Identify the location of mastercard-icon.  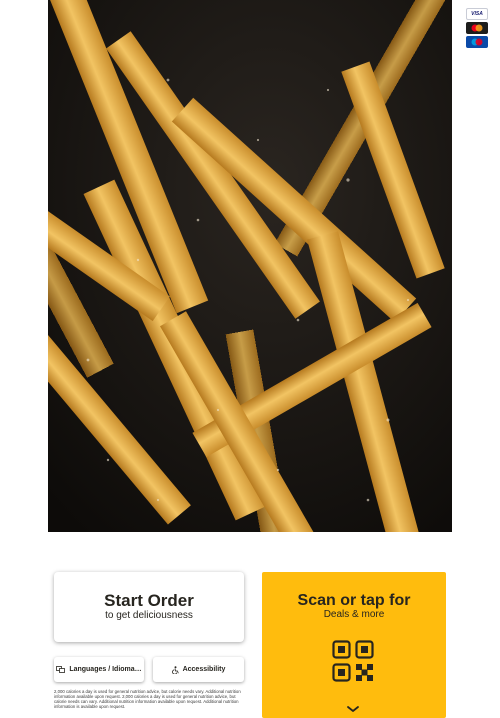
(477, 28).